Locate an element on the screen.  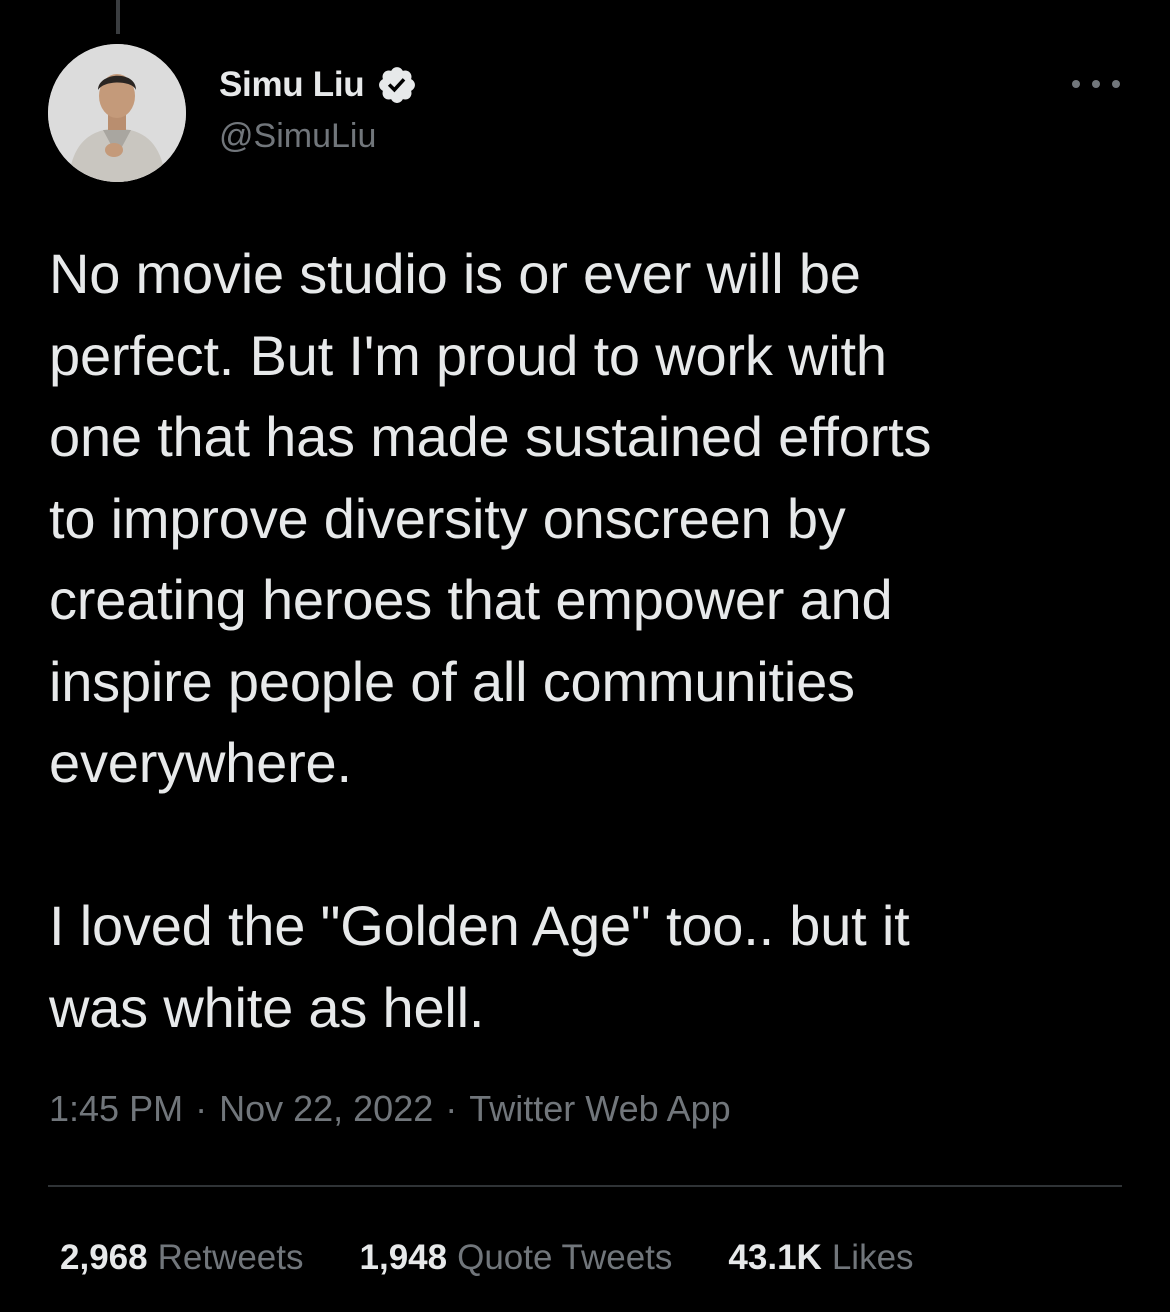
author-display-name: Simu Liu is located at coordinates (292, 85).